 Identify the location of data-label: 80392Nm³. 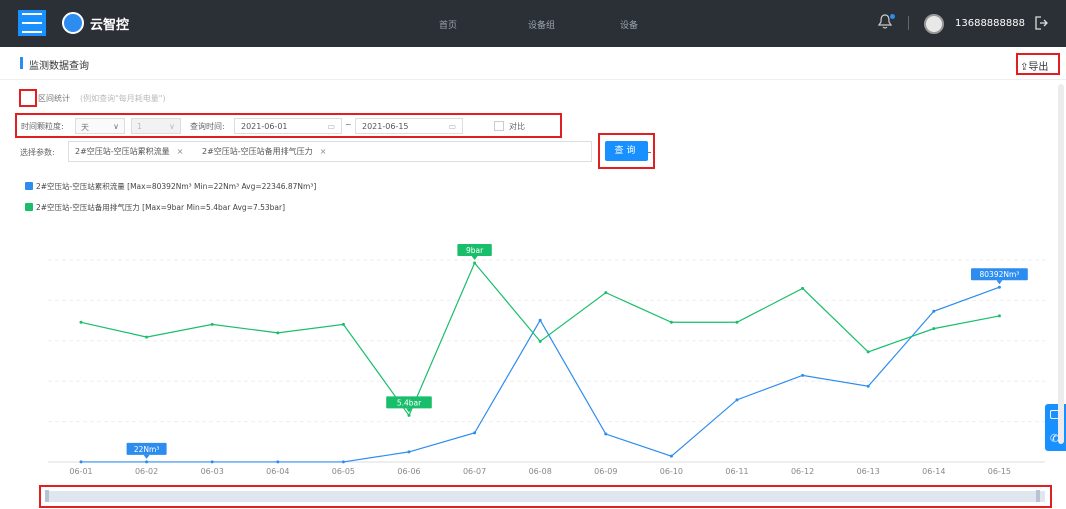
(1000, 274).